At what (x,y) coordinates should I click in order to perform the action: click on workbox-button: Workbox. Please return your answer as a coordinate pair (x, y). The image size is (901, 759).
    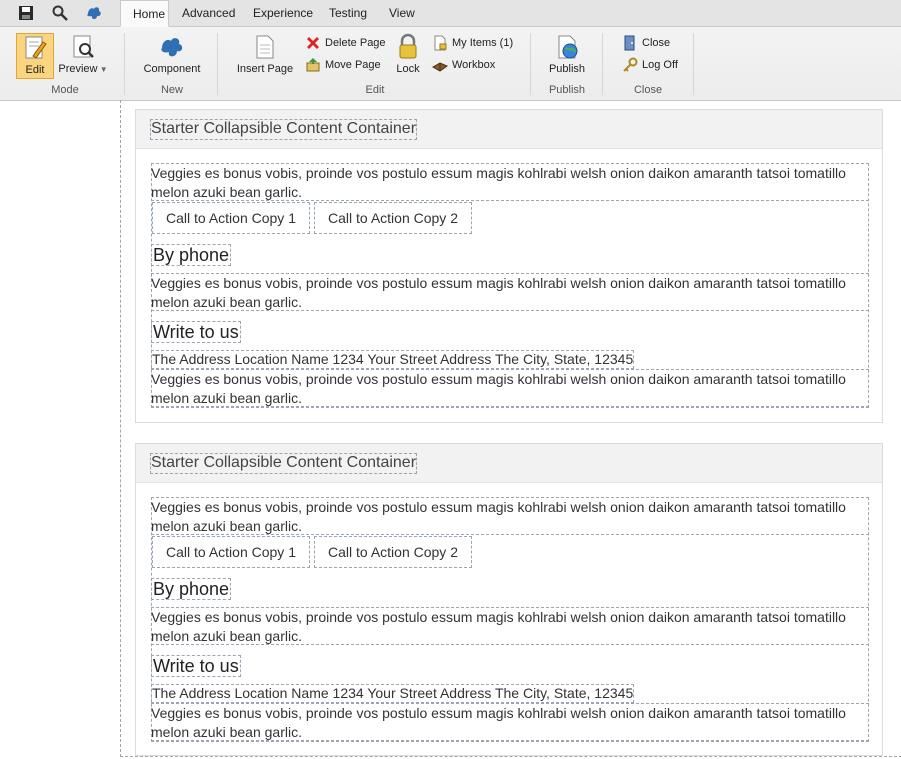
    Looking at the image, I should click on (463, 65).